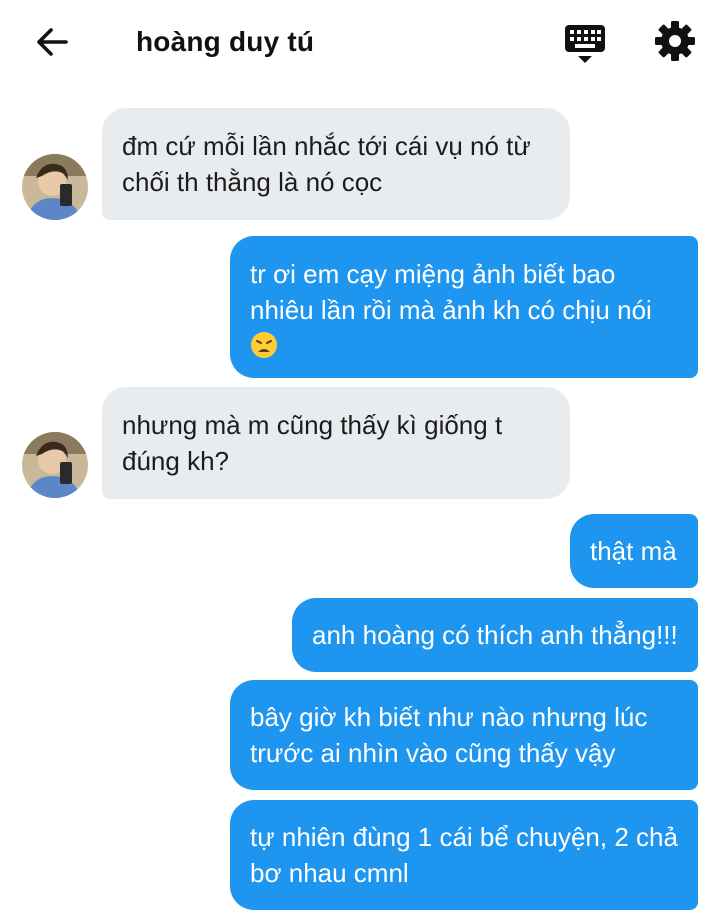  Describe the element at coordinates (433, 274) in the screenshot. I see `message-text-line: tr ơi em cạy miệng ảnh biết bao` at that location.